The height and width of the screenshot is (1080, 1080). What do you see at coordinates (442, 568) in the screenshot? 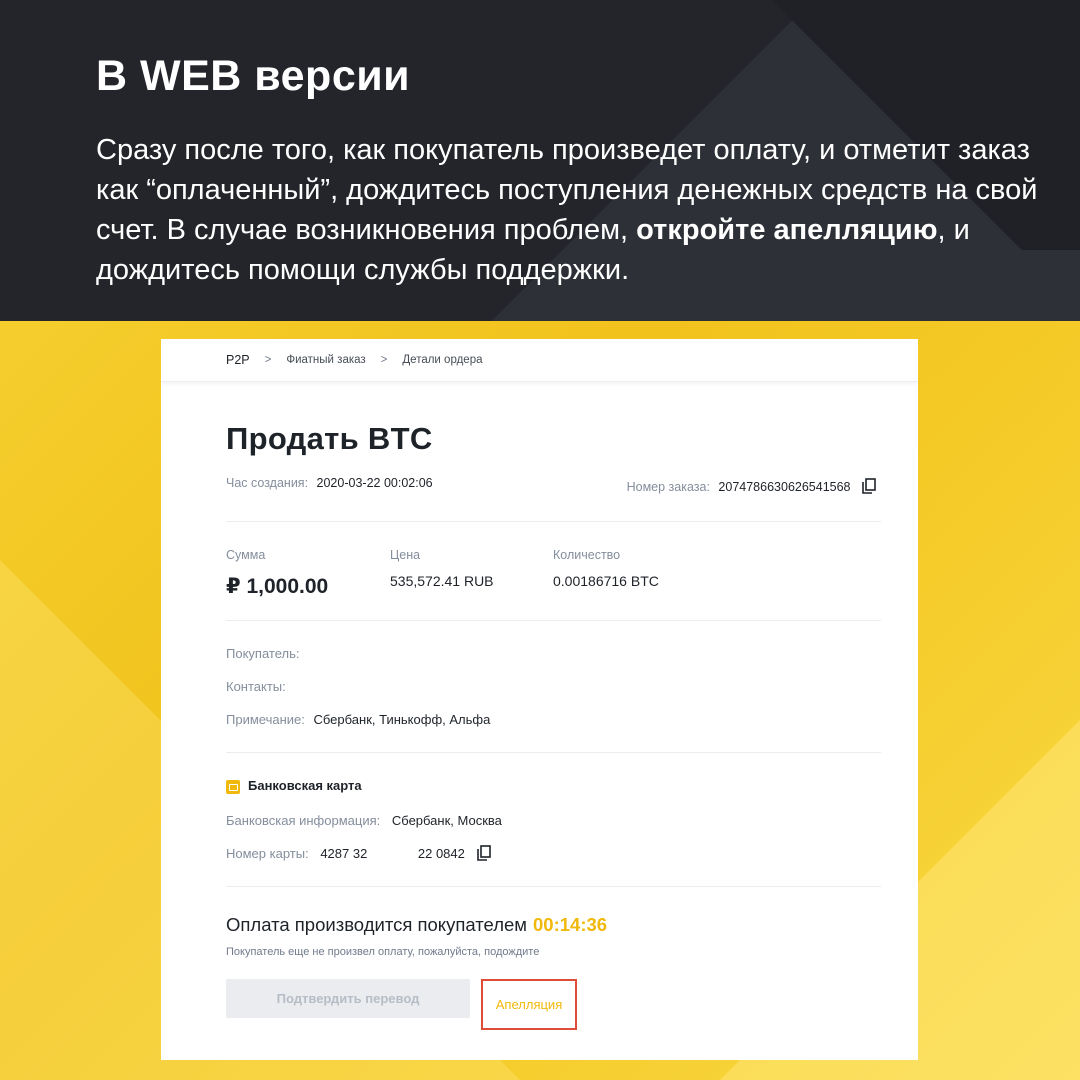
I see `price-block: Цена 535,572.41 RUB` at bounding box center [442, 568].